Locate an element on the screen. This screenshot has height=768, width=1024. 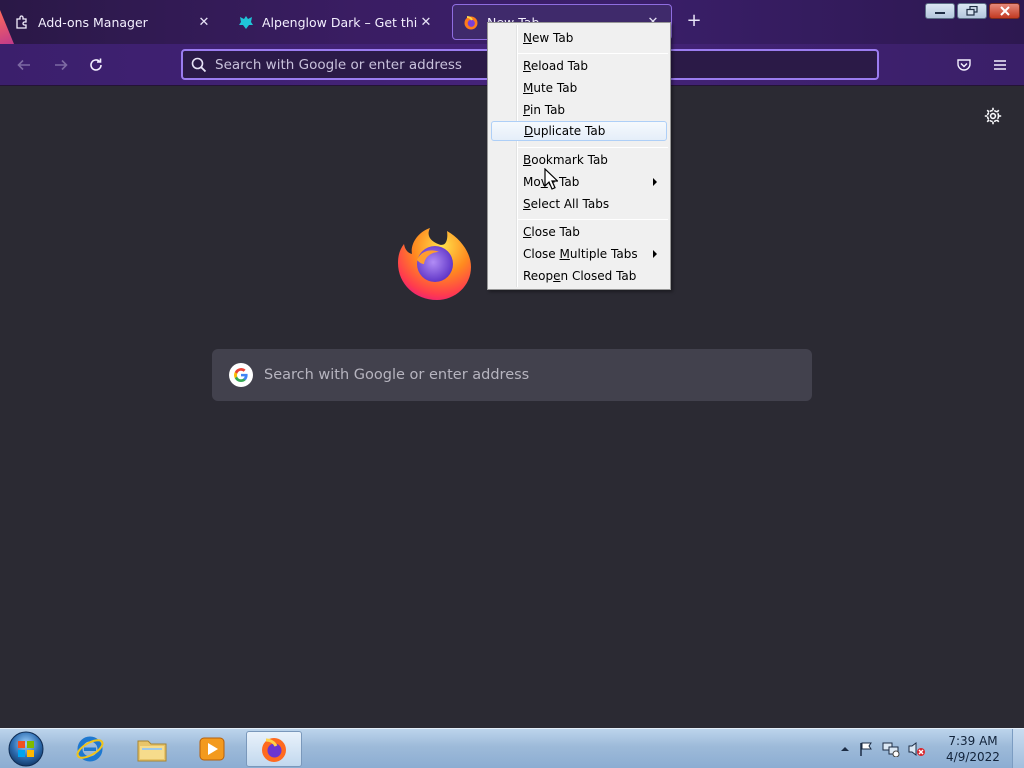
taskbar-file-explorer is located at coordinates (152, 749).